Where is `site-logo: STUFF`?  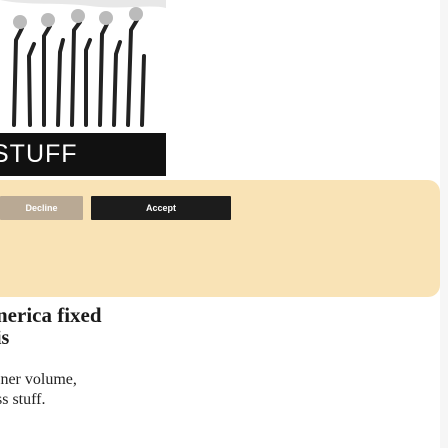 site-logo: STUFF is located at coordinates (83, 88).